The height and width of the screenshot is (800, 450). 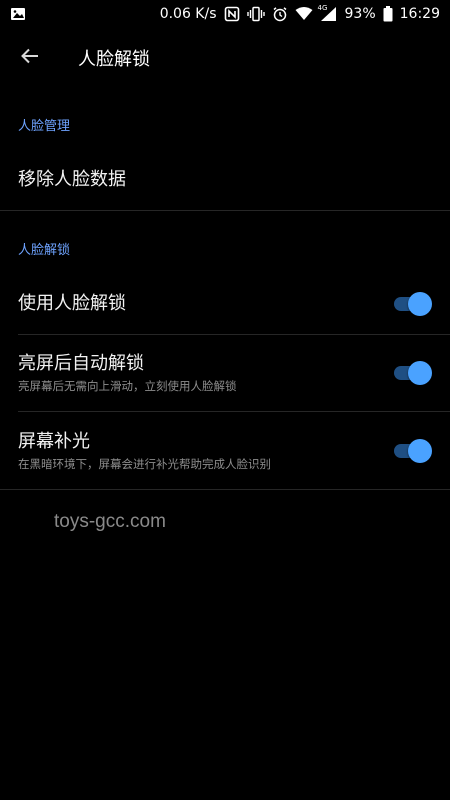 What do you see at coordinates (144, 463) in the screenshot?
I see `list-item-summary: 在黑暗环境下，屏幕会进行补光帮助完成人脸识别` at bounding box center [144, 463].